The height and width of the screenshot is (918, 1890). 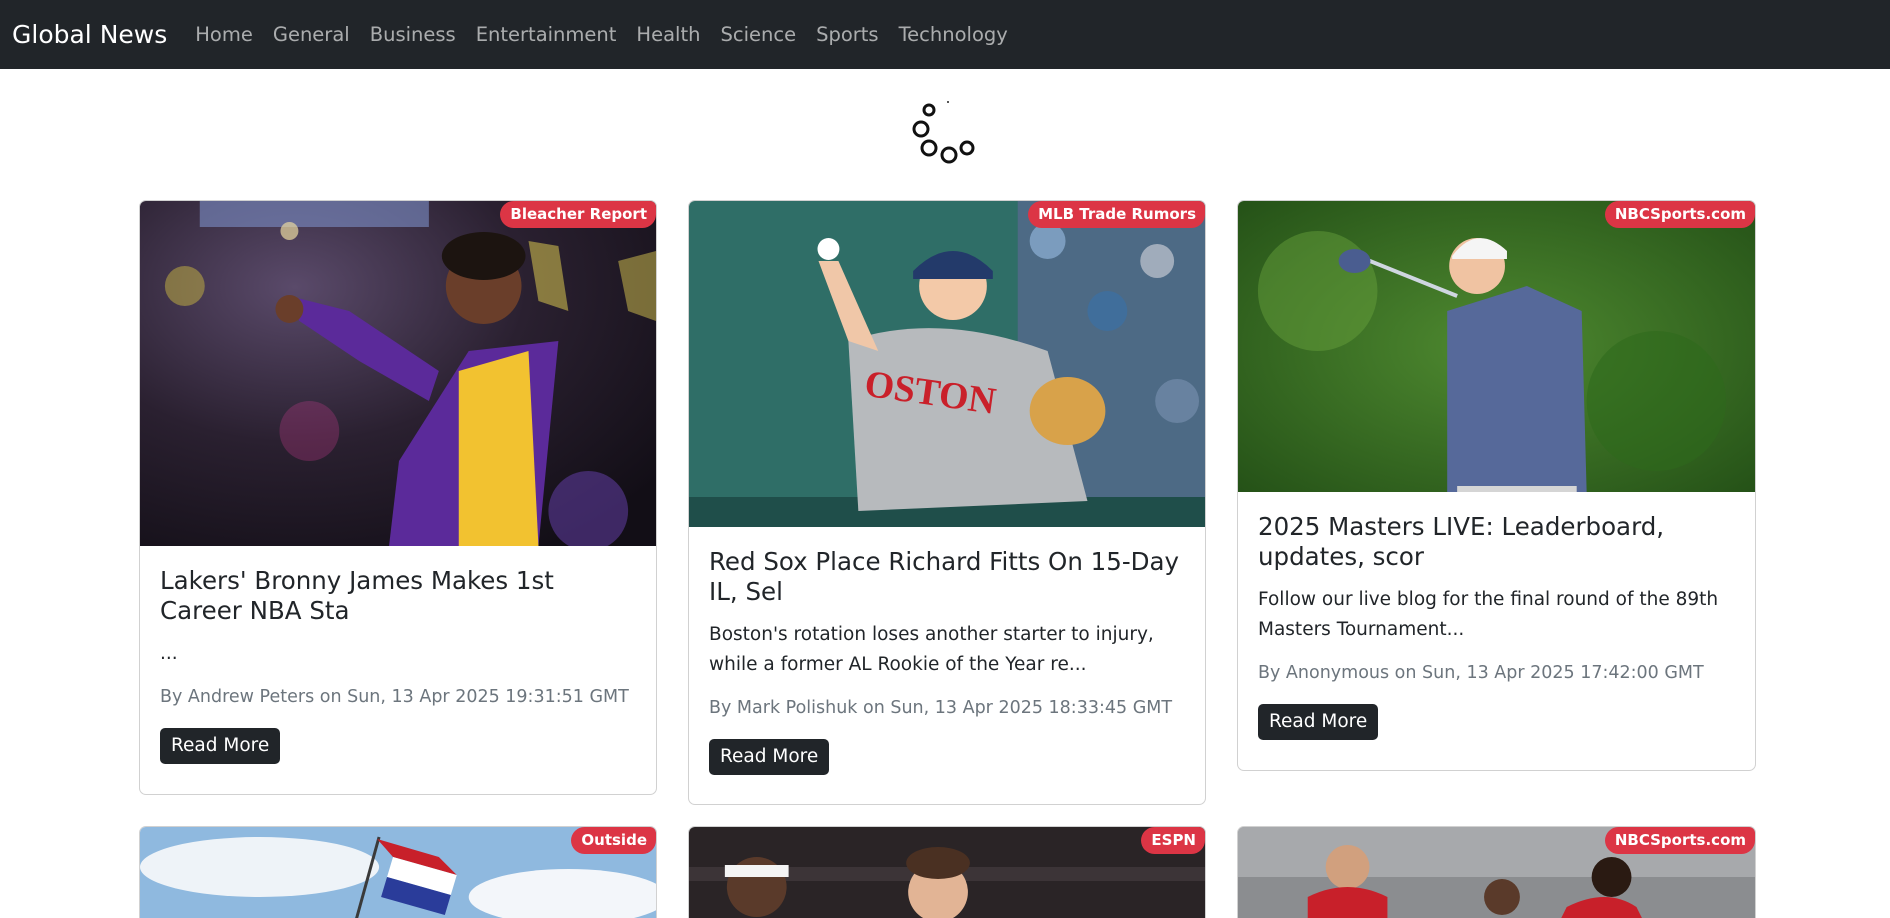 What do you see at coordinates (943, 132) in the screenshot?
I see `loading-spinner-icon` at bounding box center [943, 132].